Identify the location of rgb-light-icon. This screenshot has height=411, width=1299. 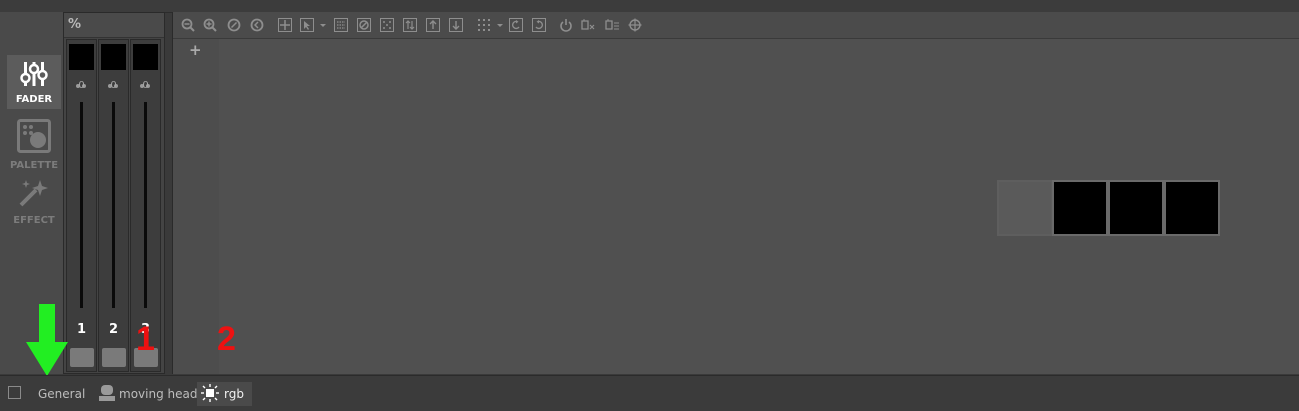
(210, 394).